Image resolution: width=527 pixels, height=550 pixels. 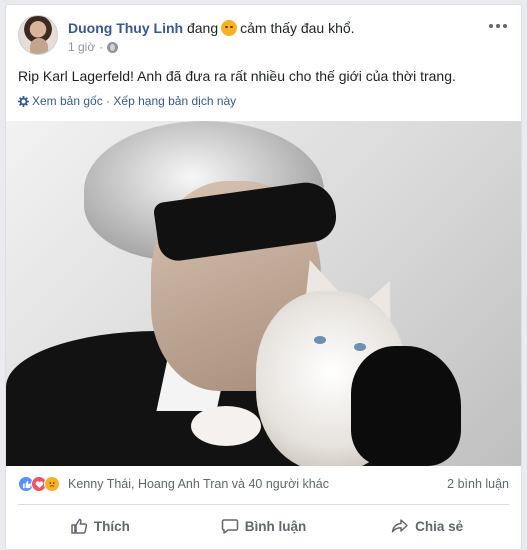 What do you see at coordinates (23, 101) in the screenshot?
I see `gear-icon` at bounding box center [23, 101].